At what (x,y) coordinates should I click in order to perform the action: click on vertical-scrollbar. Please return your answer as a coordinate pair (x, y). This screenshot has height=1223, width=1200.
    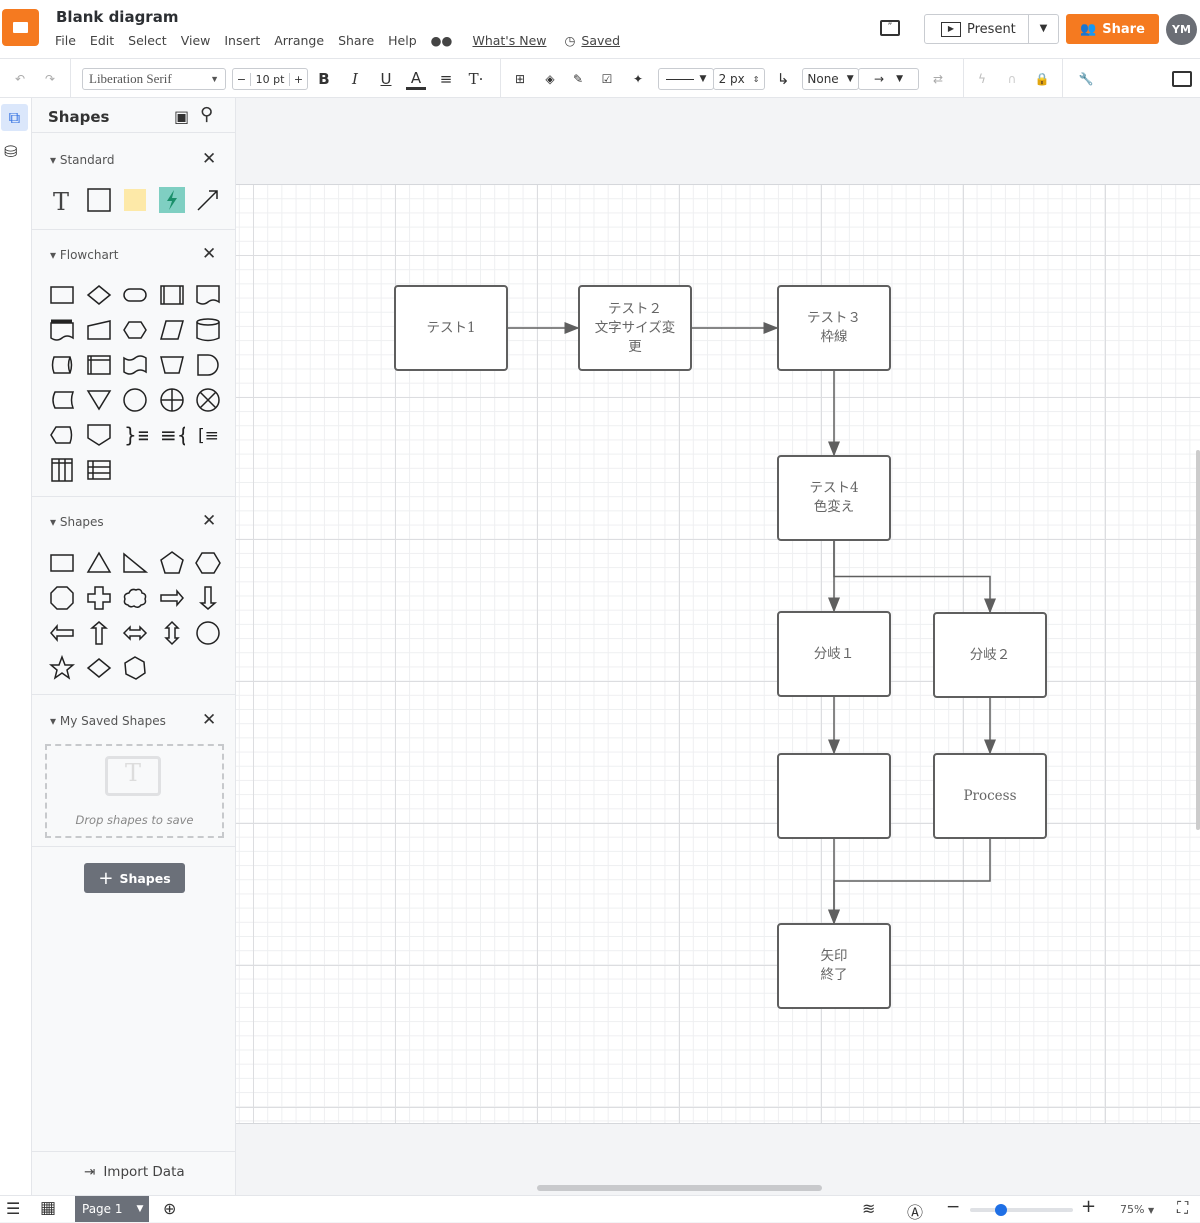
    Looking at the image, I should click on (1198, 640).